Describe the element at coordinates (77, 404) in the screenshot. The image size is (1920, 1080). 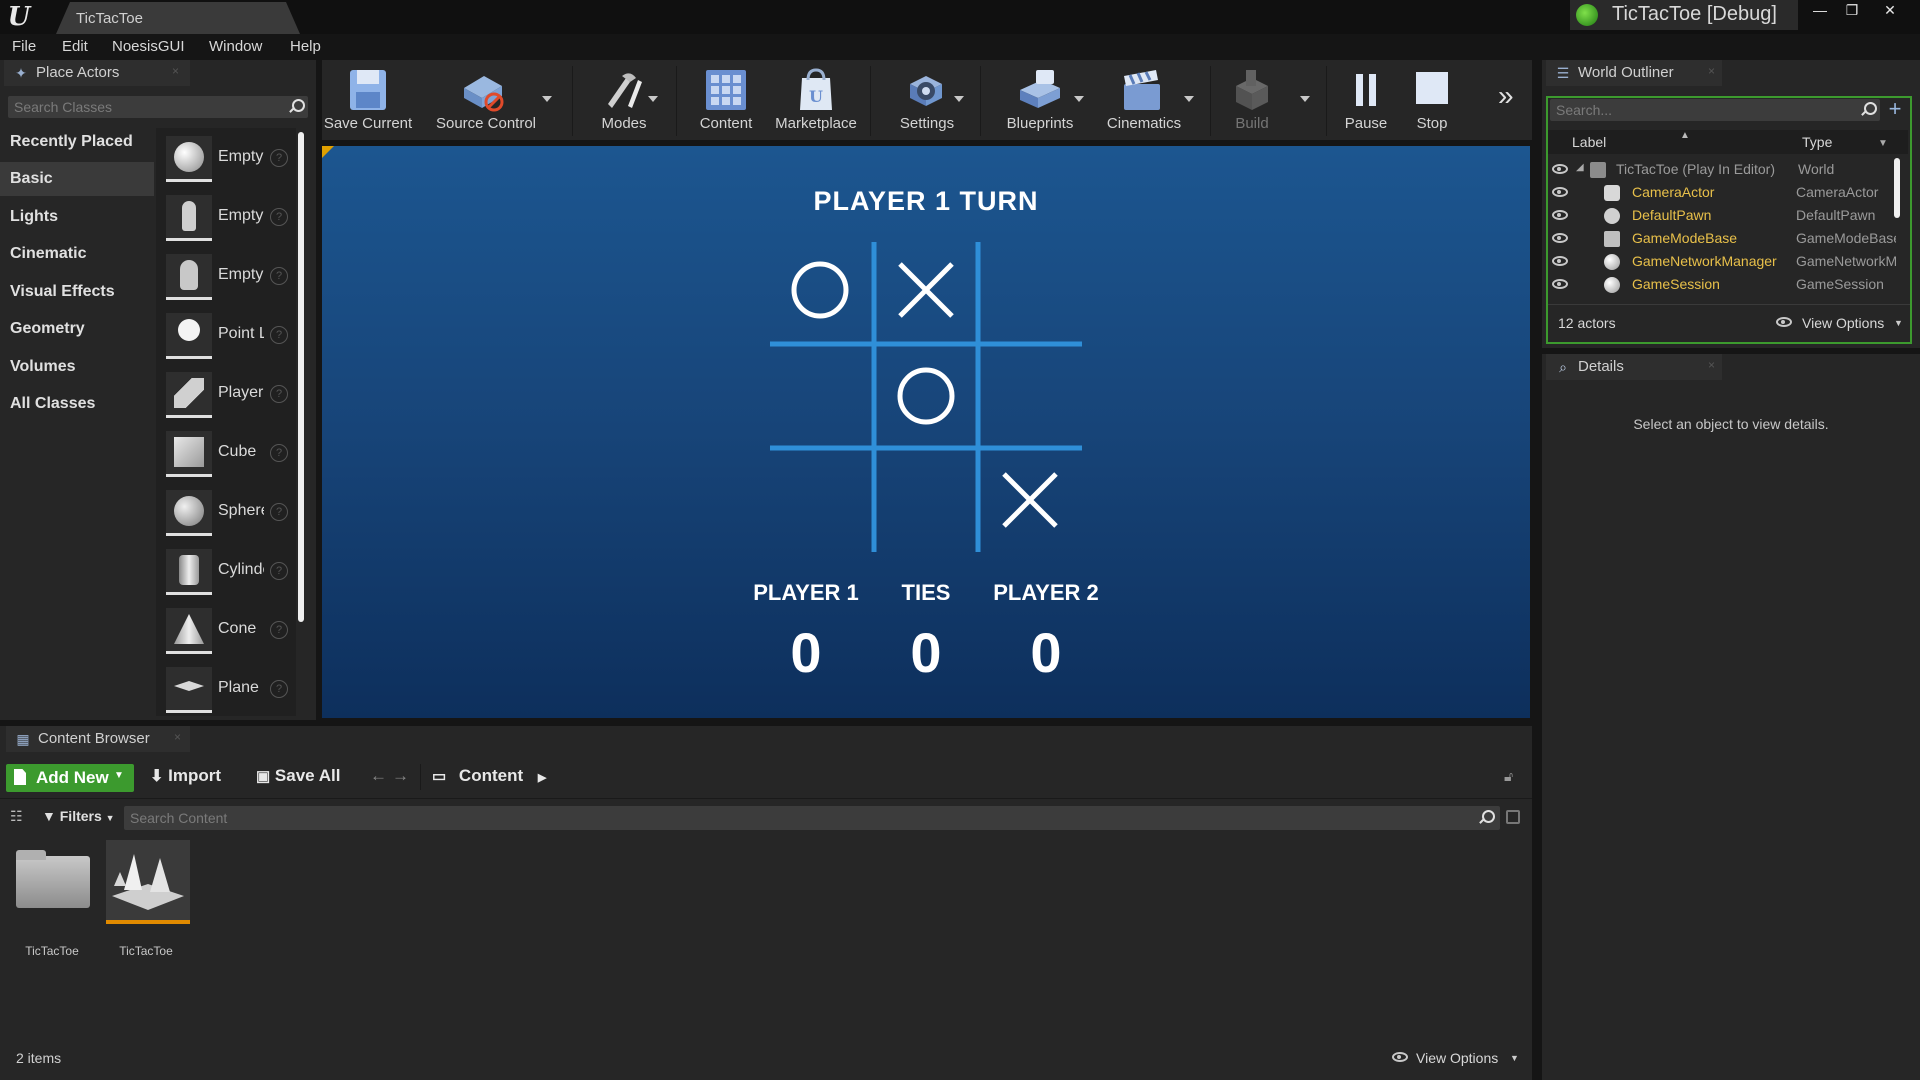
I see `category-all-classes: All Classes` at that location.